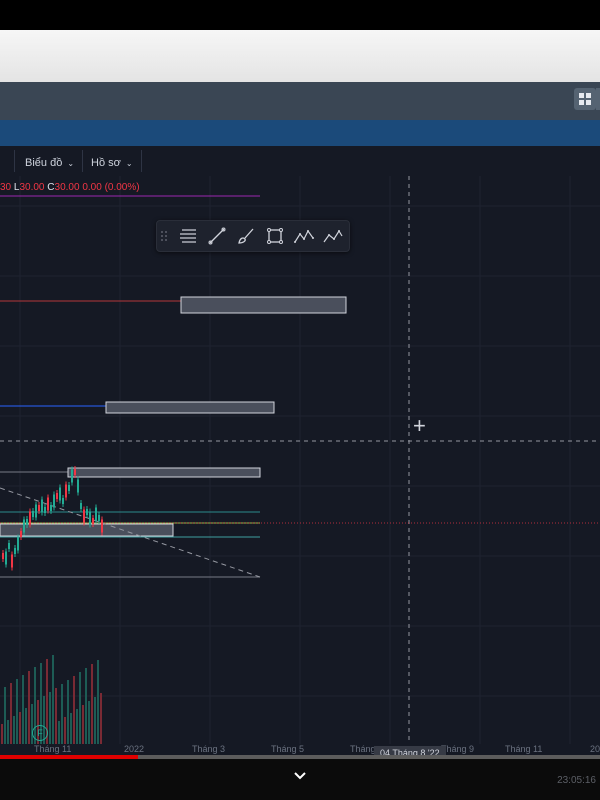 This screenshot has height=800, width=600. Describe the element at coordinates (300, 133) in the screenshot. I see `toolbar-blue-strip` at that location.